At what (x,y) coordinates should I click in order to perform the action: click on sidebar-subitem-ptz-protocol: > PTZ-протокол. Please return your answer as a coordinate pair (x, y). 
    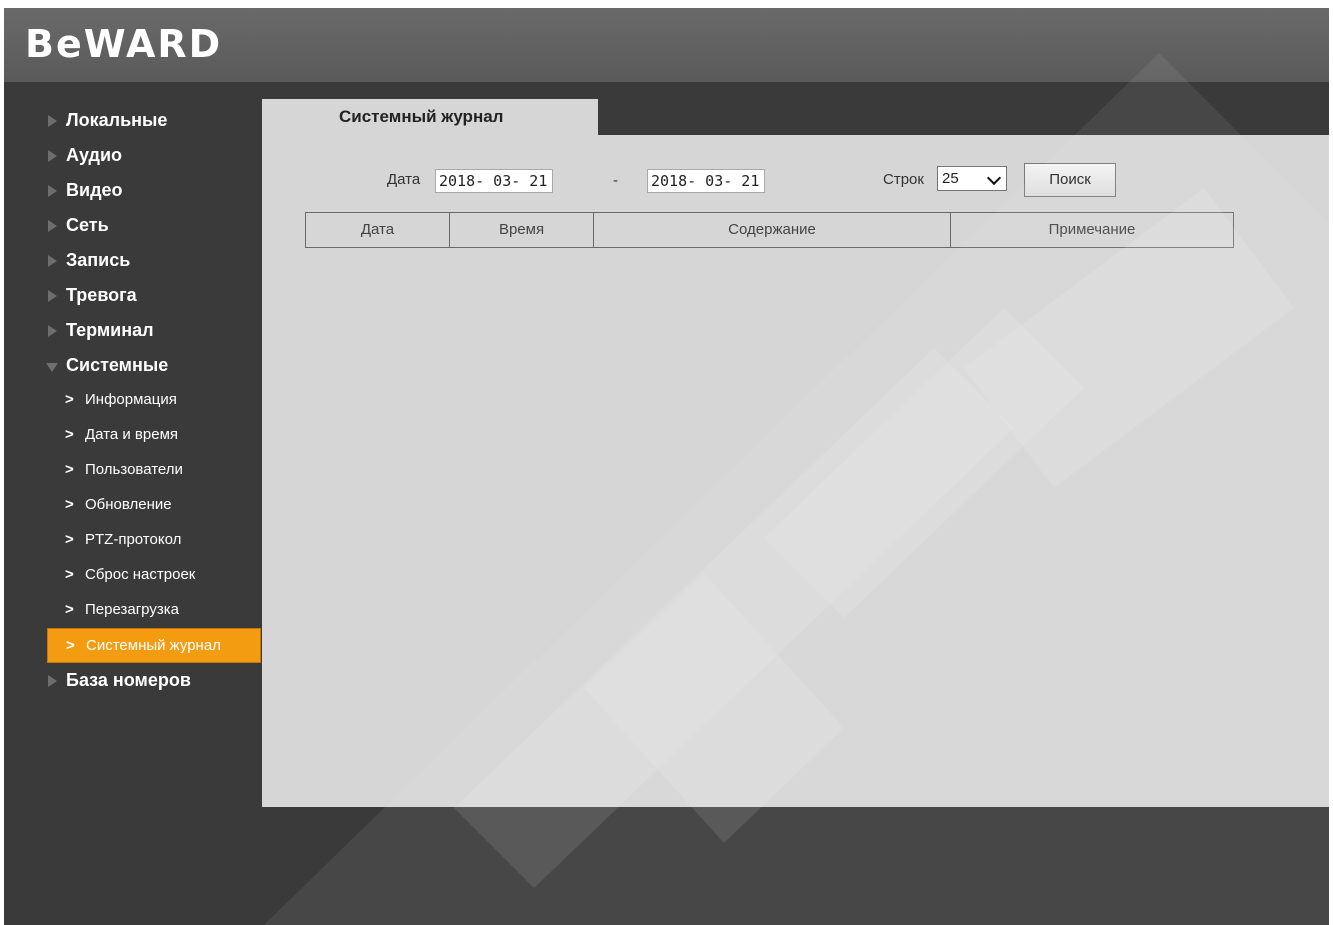
    Looking at the image, I should click on (133, 540).